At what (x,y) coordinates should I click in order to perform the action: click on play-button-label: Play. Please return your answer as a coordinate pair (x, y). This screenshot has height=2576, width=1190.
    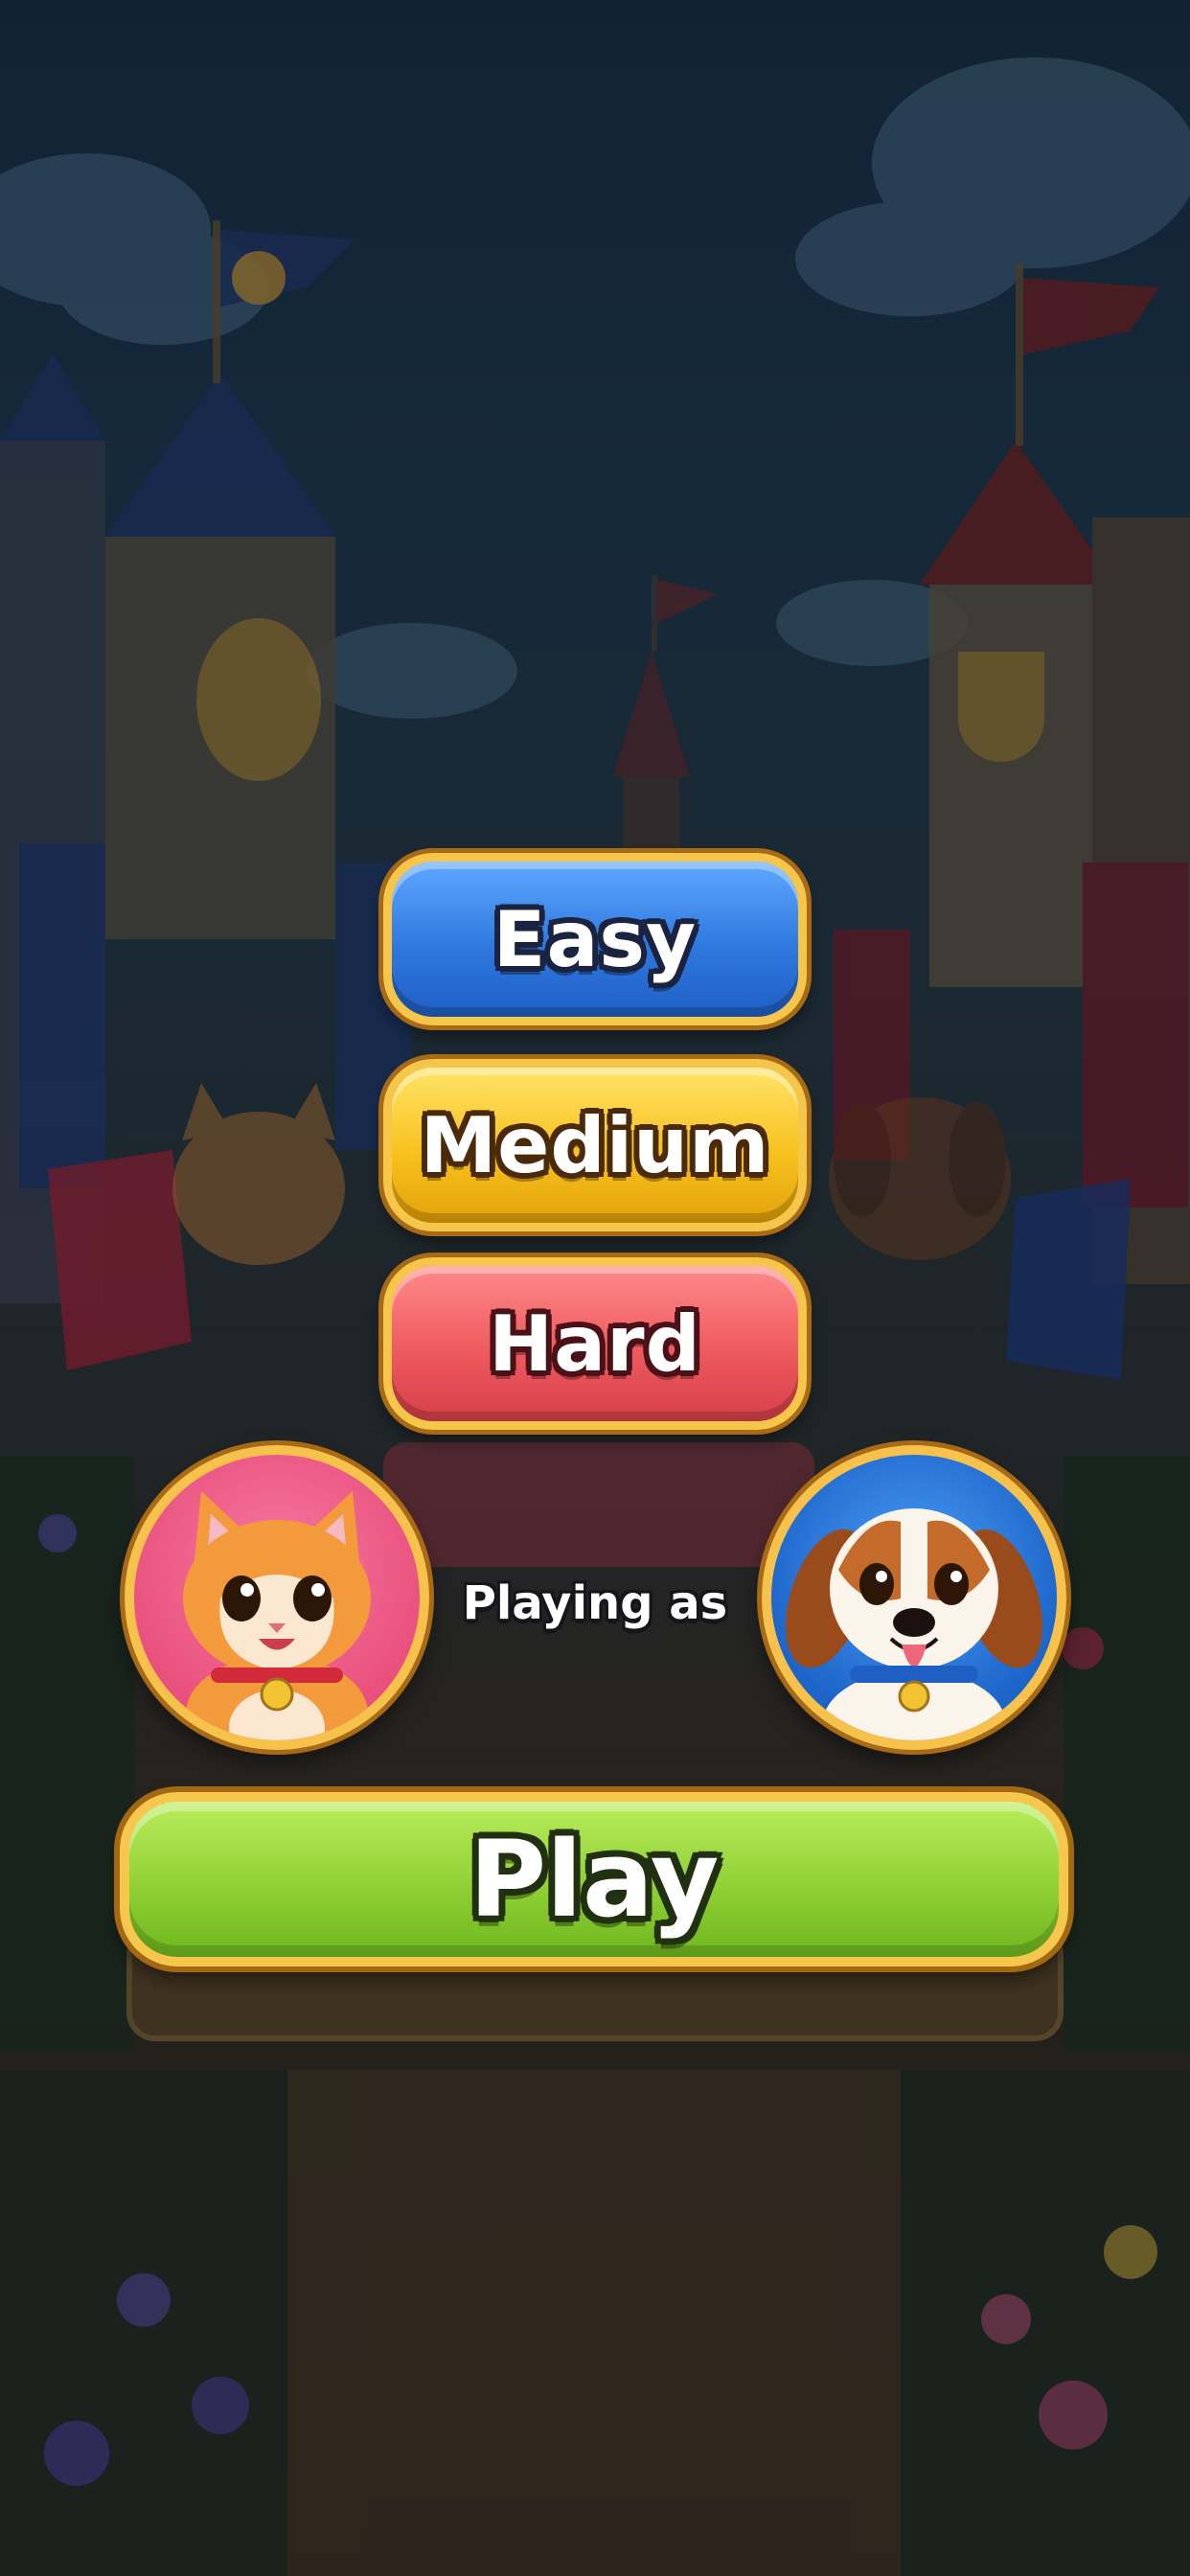
    Looking at the image, I should click on (594, 1879).